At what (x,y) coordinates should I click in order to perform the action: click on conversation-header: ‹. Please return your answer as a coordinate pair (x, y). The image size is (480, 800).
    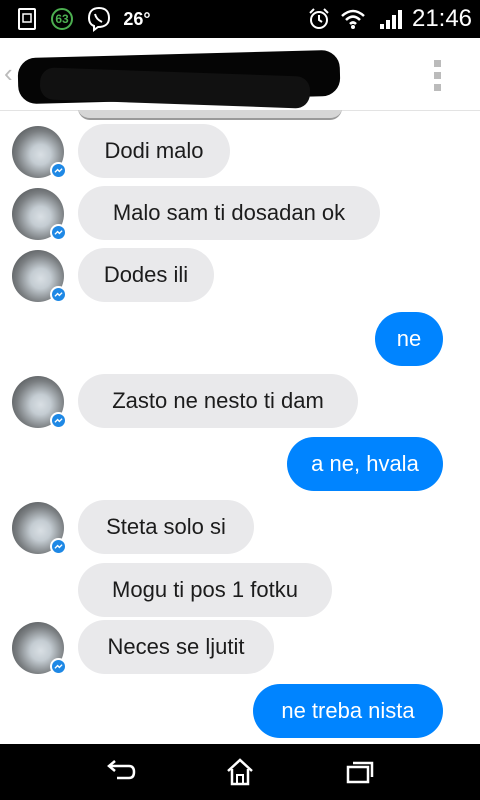
    Looking at the image, I should click on (240, 74).